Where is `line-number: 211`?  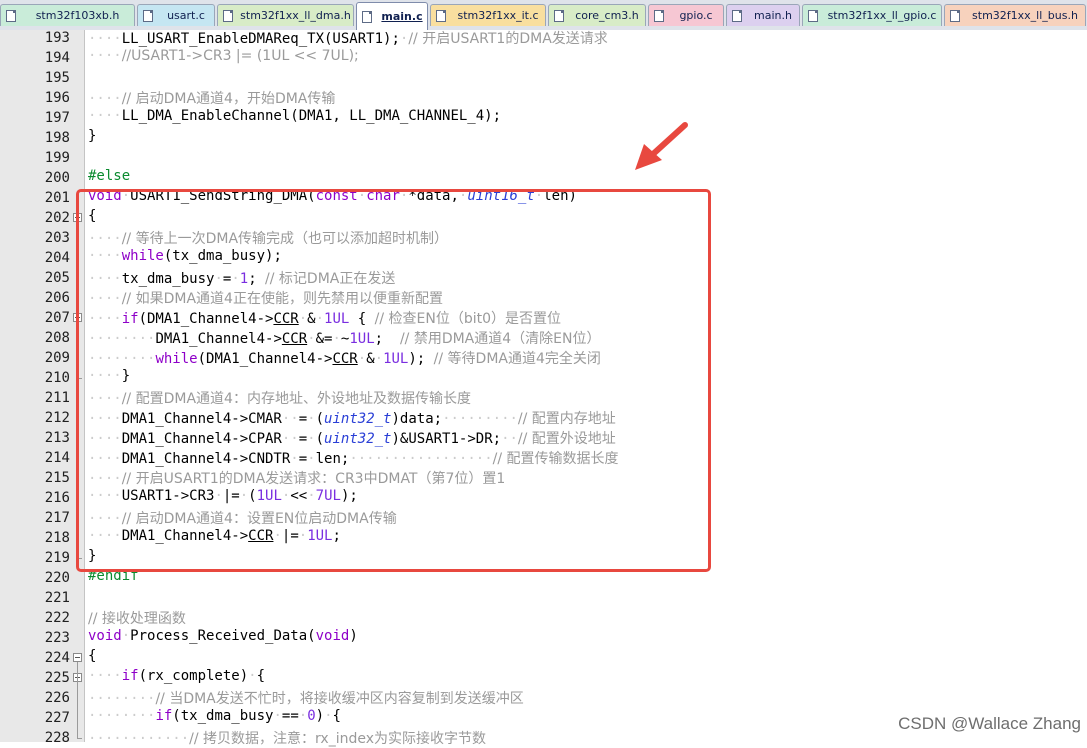
line-number: 211 is located at coordinates (57, 398).